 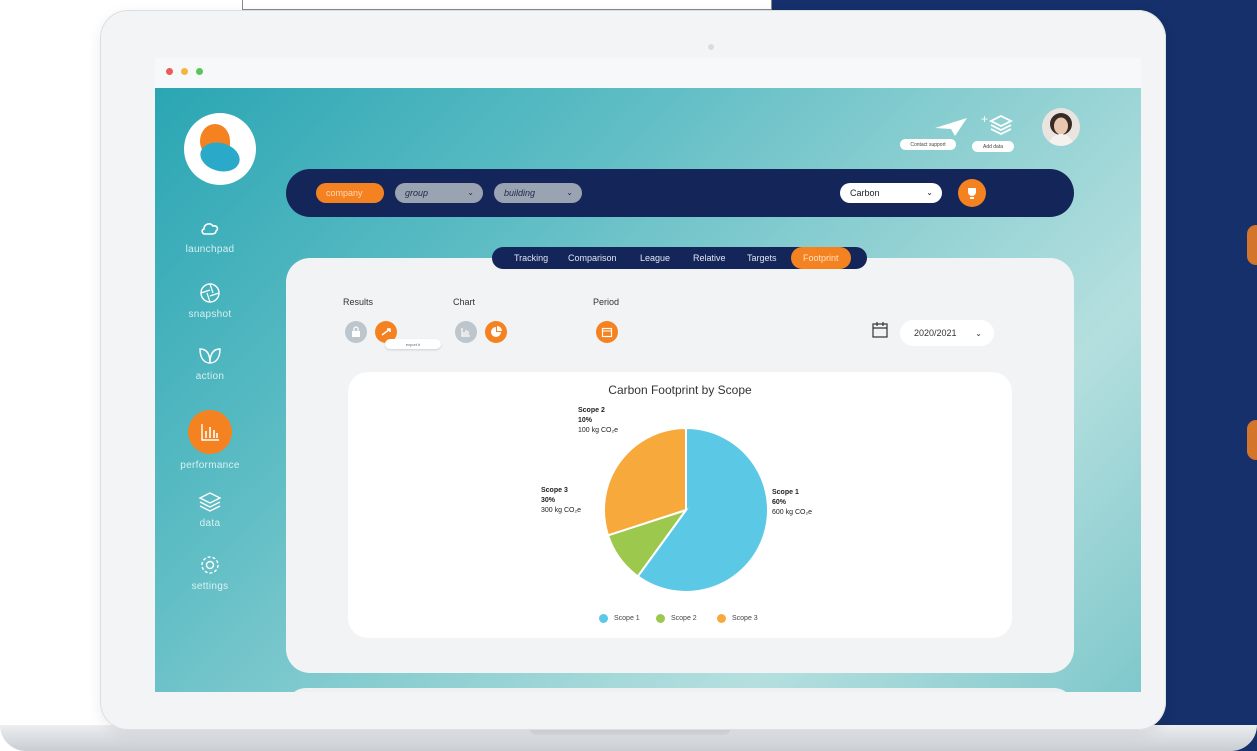 What do you see at coordinates (507, 5) in the screenshot?
I see `paper-sheet` at bounding box center [507, 5].